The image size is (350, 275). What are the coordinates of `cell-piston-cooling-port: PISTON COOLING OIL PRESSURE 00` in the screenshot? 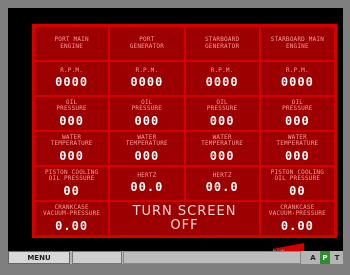 It's located at (72, 183).